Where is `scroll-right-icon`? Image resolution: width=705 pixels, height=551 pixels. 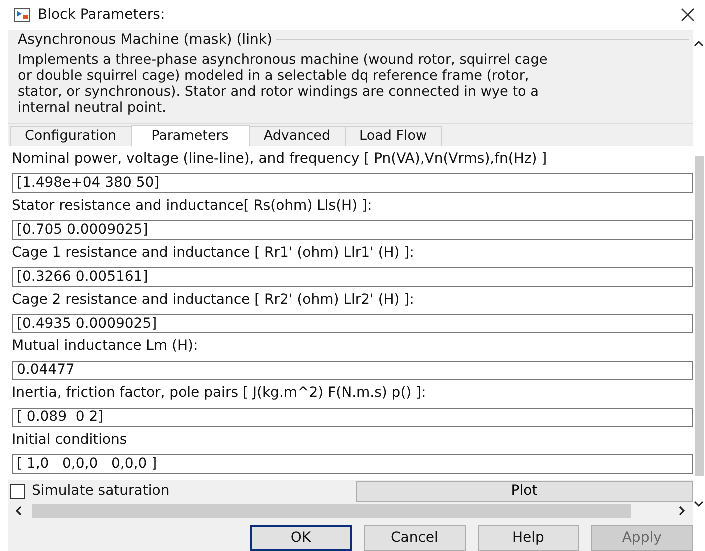
scroll-right-icon is located at coordinates (682, 511).